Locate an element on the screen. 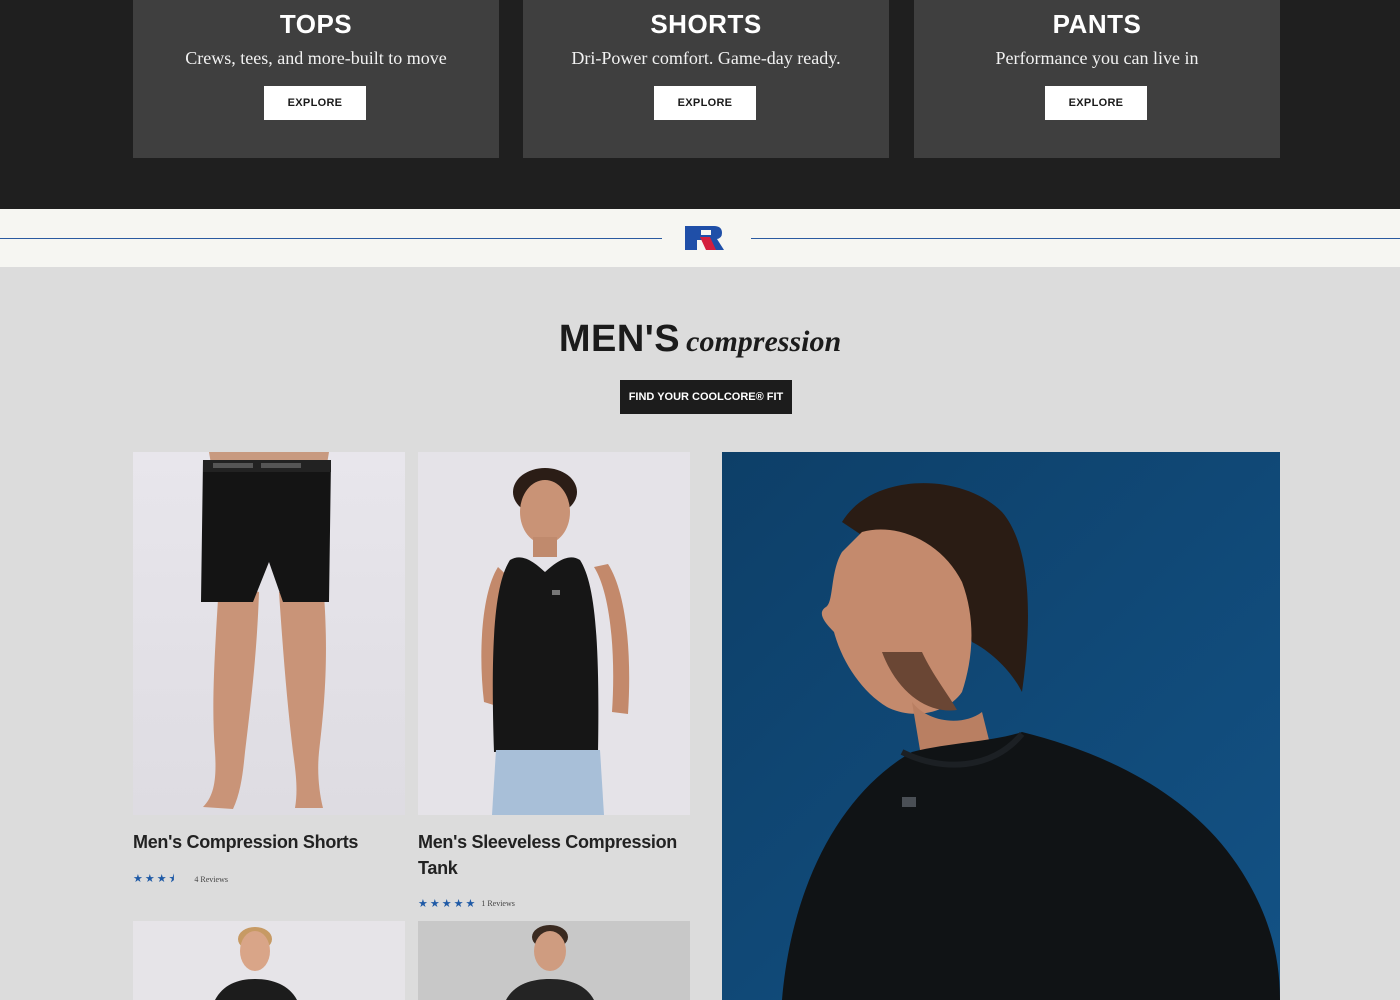  product-name: Men's Compression Shorts is located at coordinates (269, 842).